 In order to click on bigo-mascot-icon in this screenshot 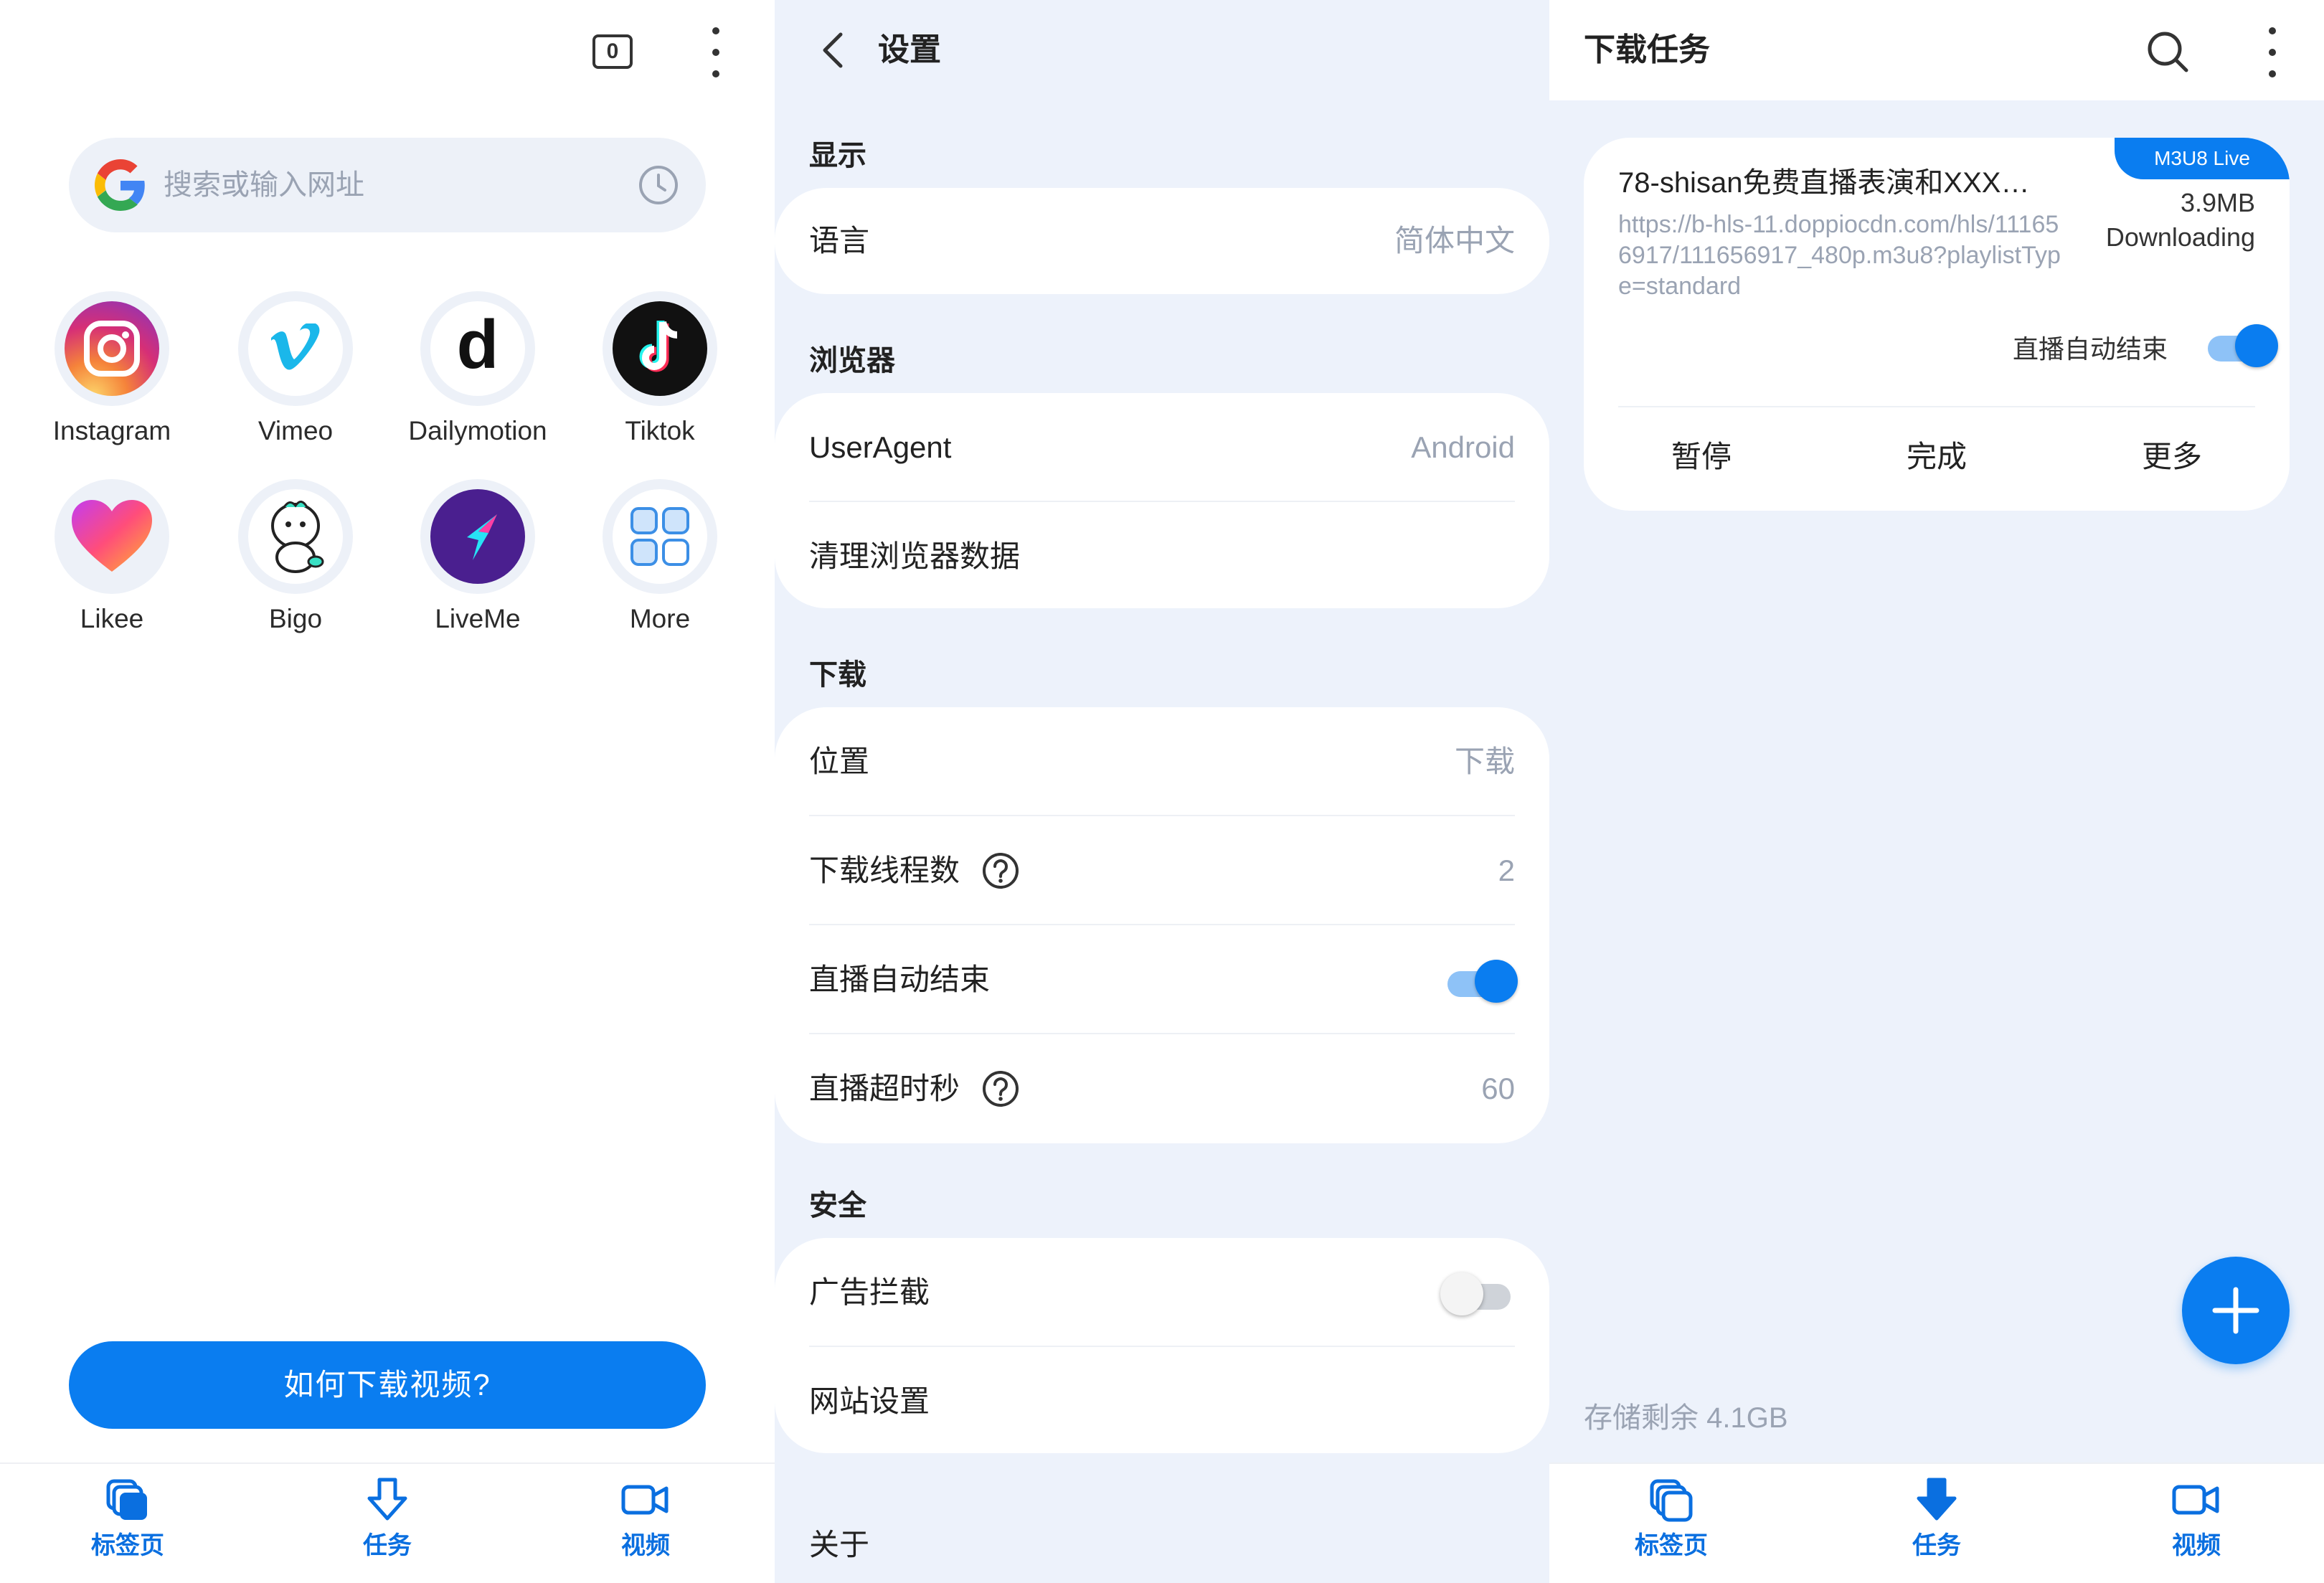, I will do `click(295, 536)`.